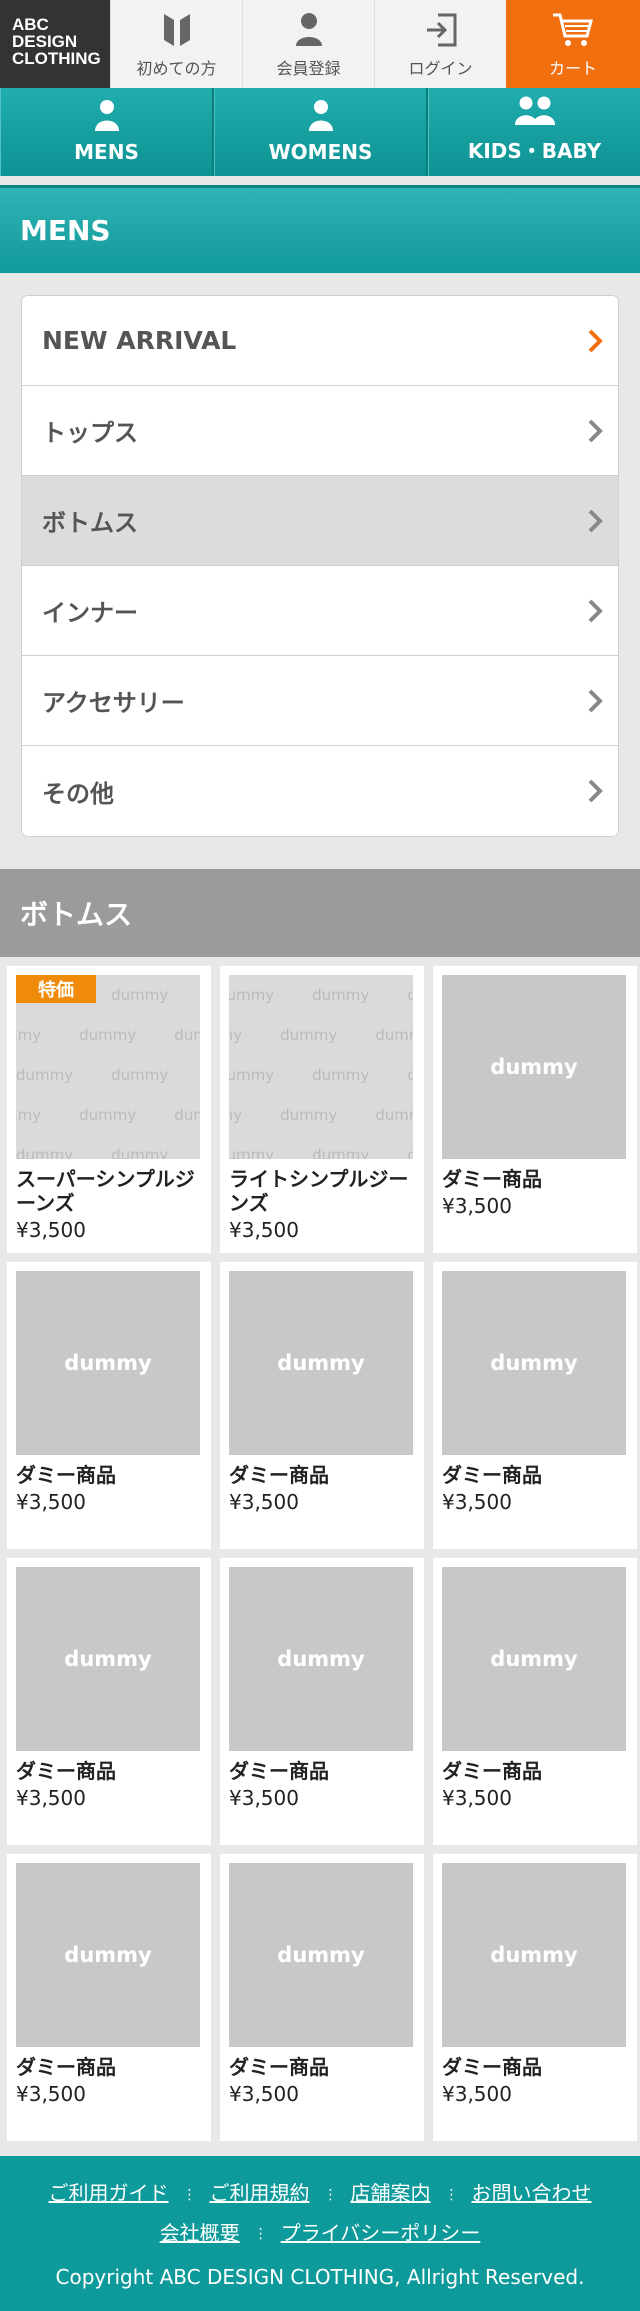 The width and height of the screenshot is (640, 2311). Describe the element at coordinates (320, 521) in the screenshot. I see `subcategory-item: ボトムス` at that location.